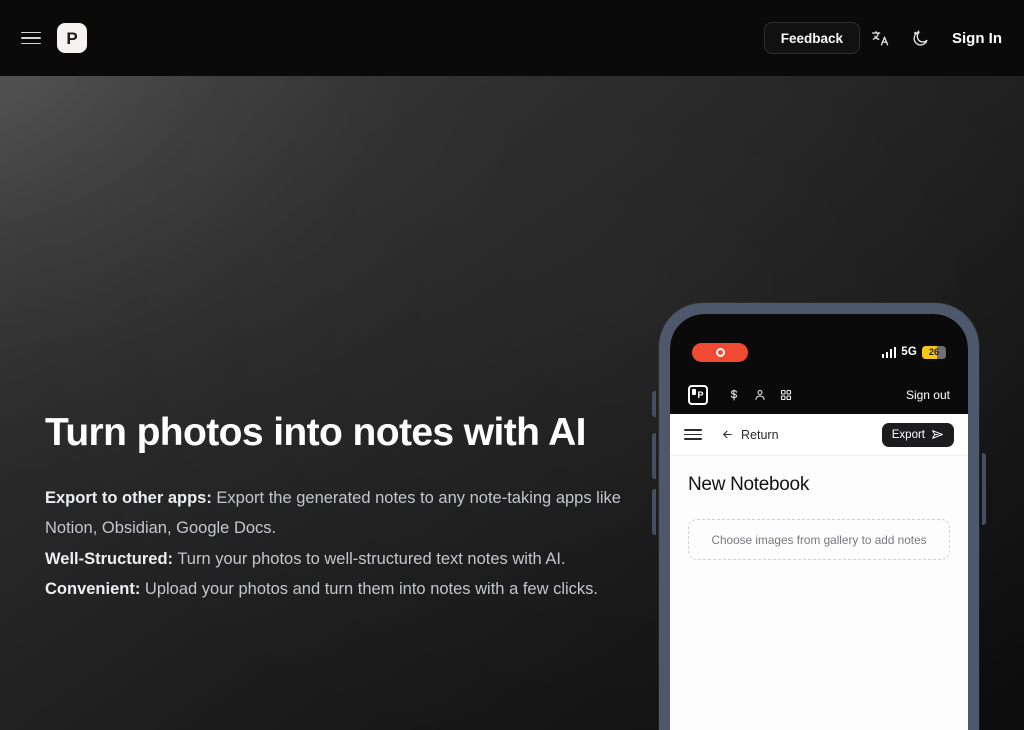 The width and height of the screenshot is (1024, 730). What do you see at coordinates (749, 484) in the screenshot?
I see `notebook-title: New Notebook` at bounding box center [749, 484].